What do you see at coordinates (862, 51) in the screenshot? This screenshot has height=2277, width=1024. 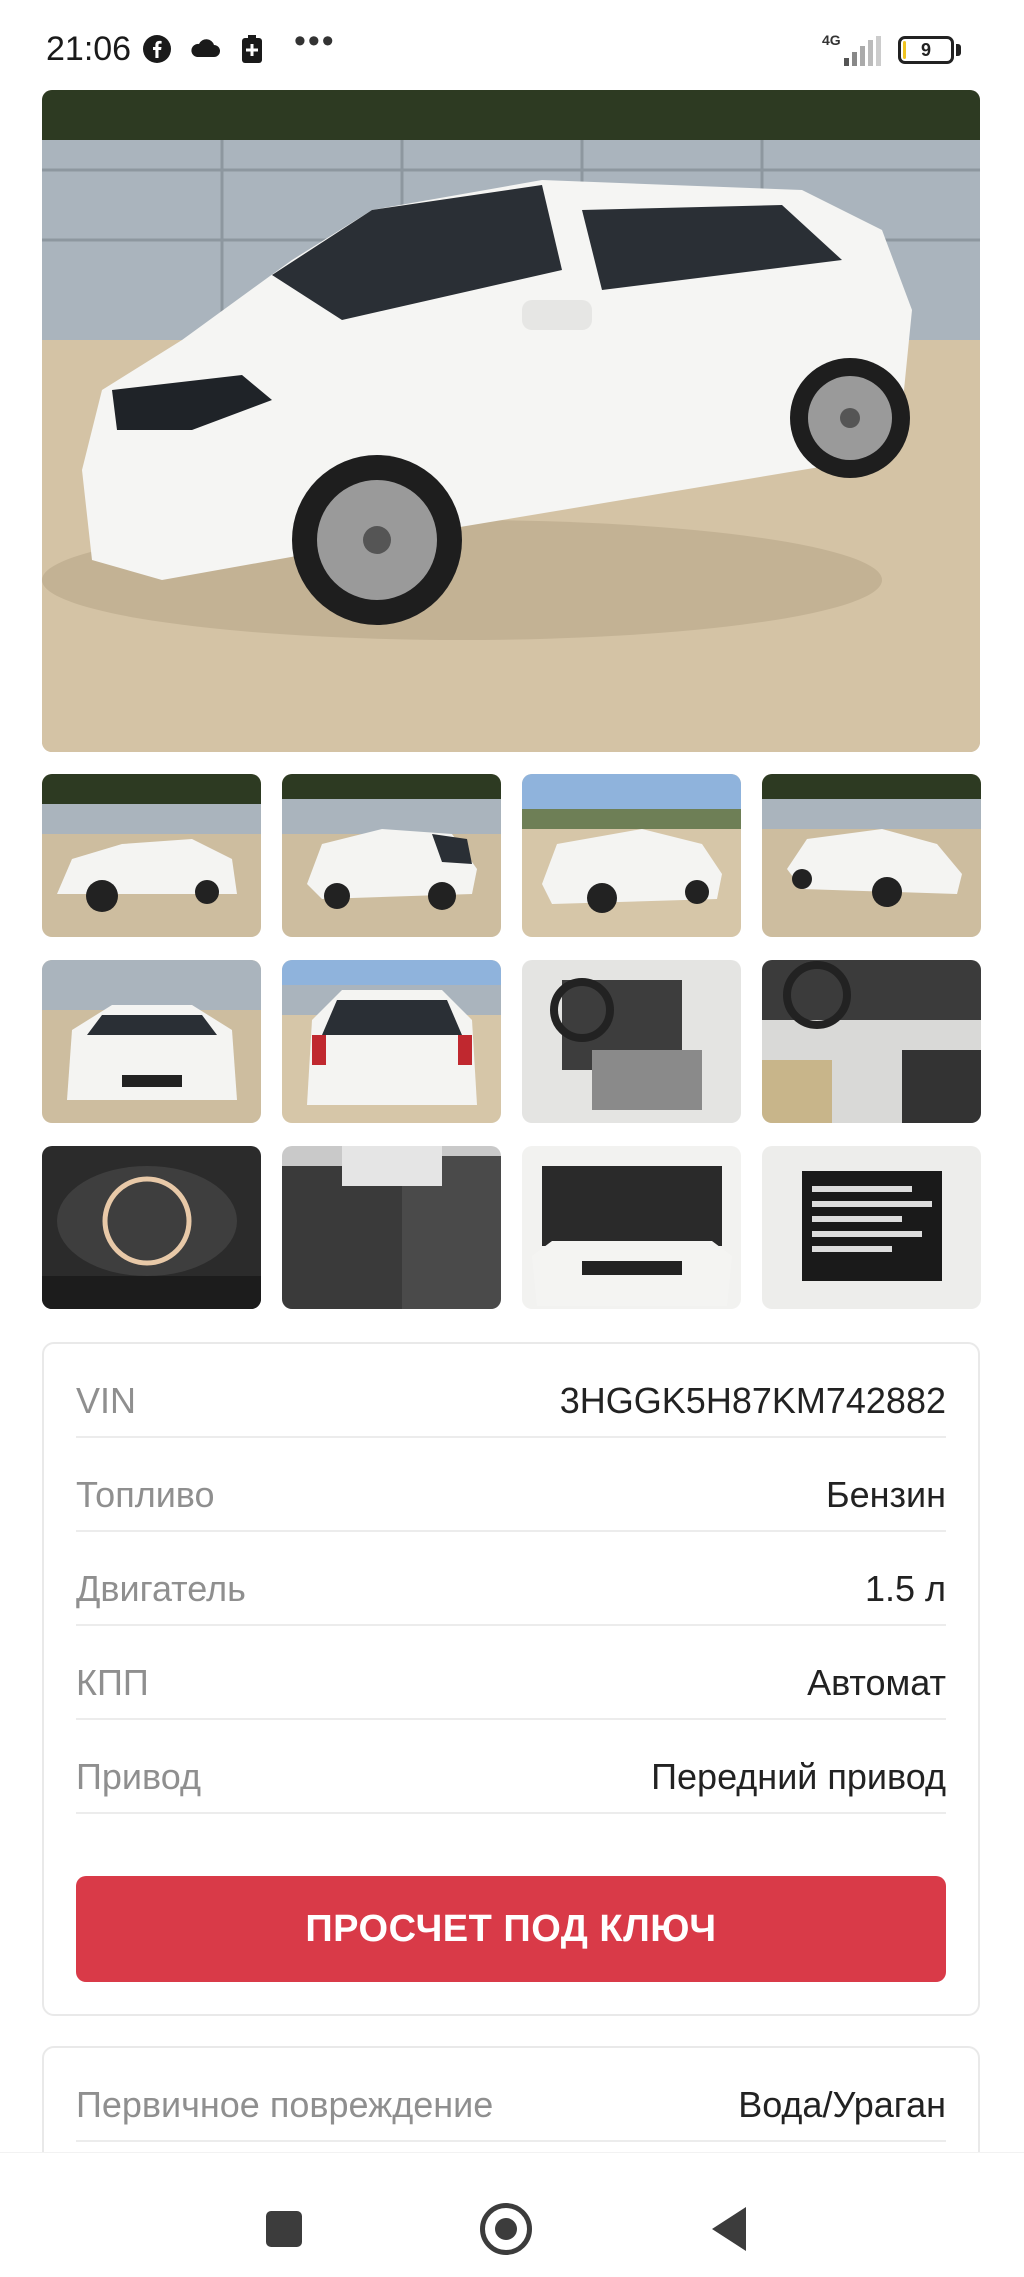 I see `signal-icon` at bounding box center [862, 51].